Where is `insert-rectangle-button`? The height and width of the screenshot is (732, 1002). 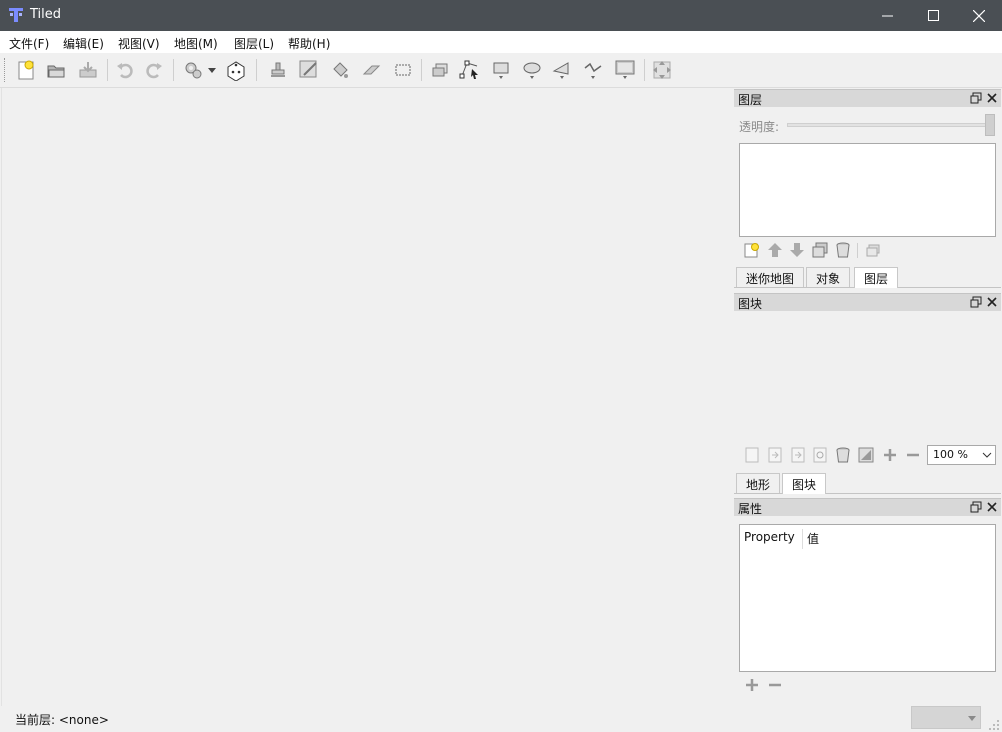
insert-rectangle-button is located at coordinates (501, 70).